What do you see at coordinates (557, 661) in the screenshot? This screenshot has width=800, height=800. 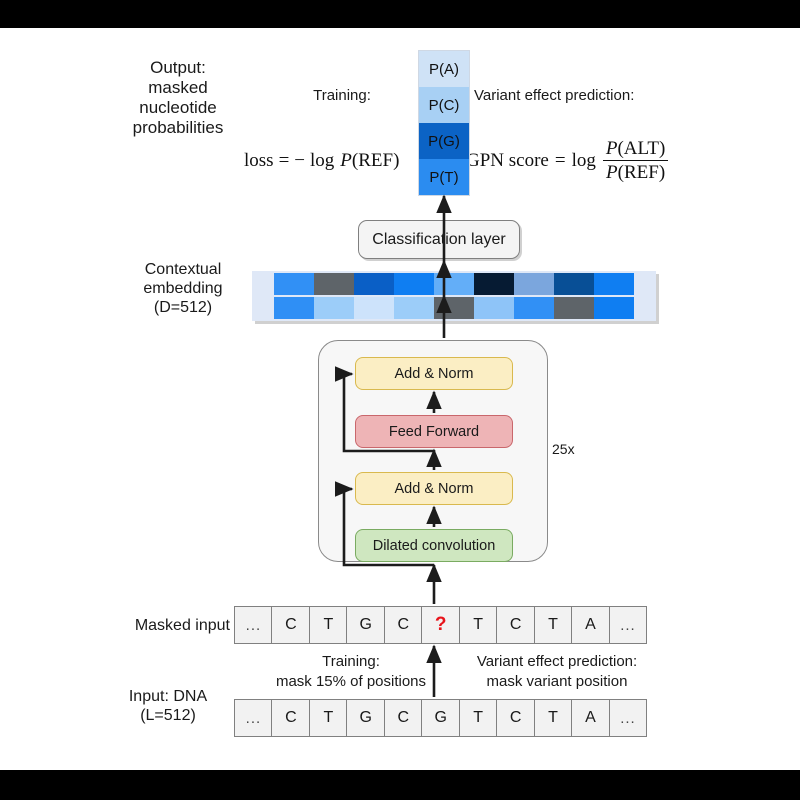 I see `variant-heading-bottom: Variant effect prediction:` at bounding box center [557, 661].